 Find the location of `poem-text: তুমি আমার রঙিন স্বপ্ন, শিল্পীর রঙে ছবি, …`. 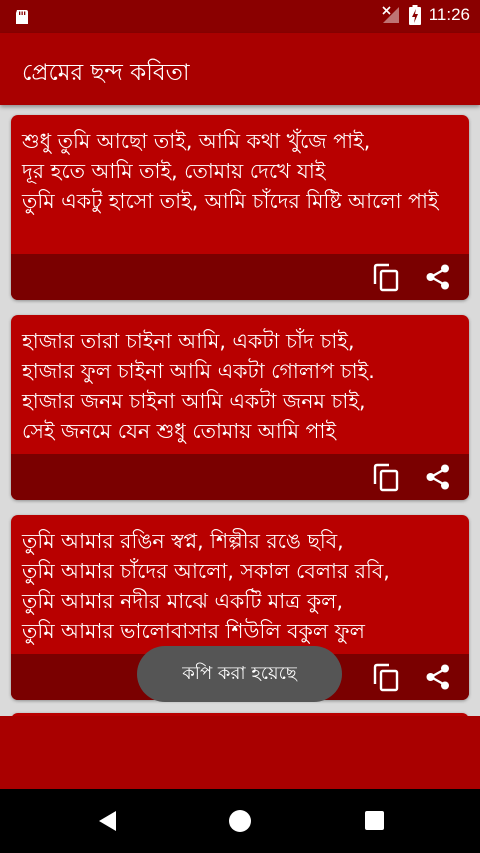

poem-text: তুমি আমার রঙিন স্বপ্ন, শিল্পীর রঙে ছবি, … is located at coordinates (206, 586).